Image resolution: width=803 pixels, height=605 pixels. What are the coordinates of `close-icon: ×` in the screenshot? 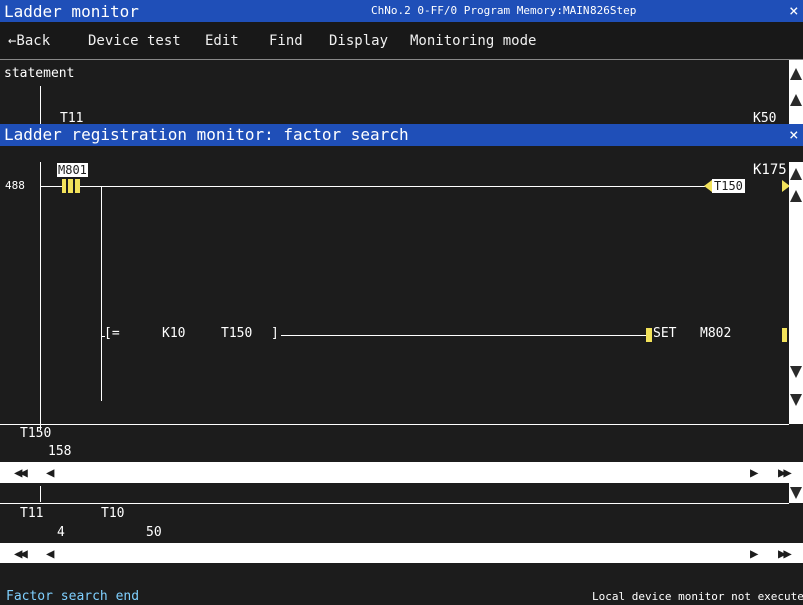 It's located at (794, 10).